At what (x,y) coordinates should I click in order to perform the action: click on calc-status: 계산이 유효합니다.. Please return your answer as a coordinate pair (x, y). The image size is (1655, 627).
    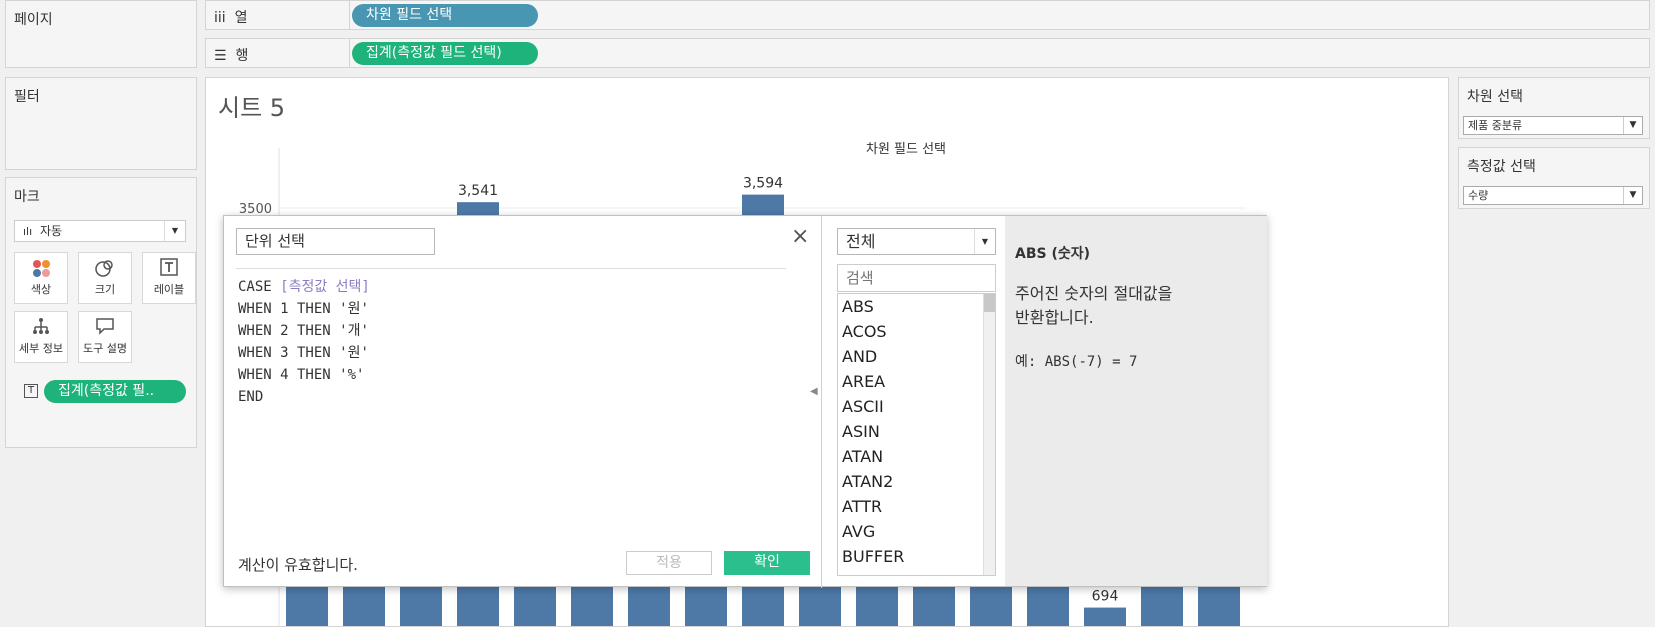
    Looking at the image, I should click on (298, 565).